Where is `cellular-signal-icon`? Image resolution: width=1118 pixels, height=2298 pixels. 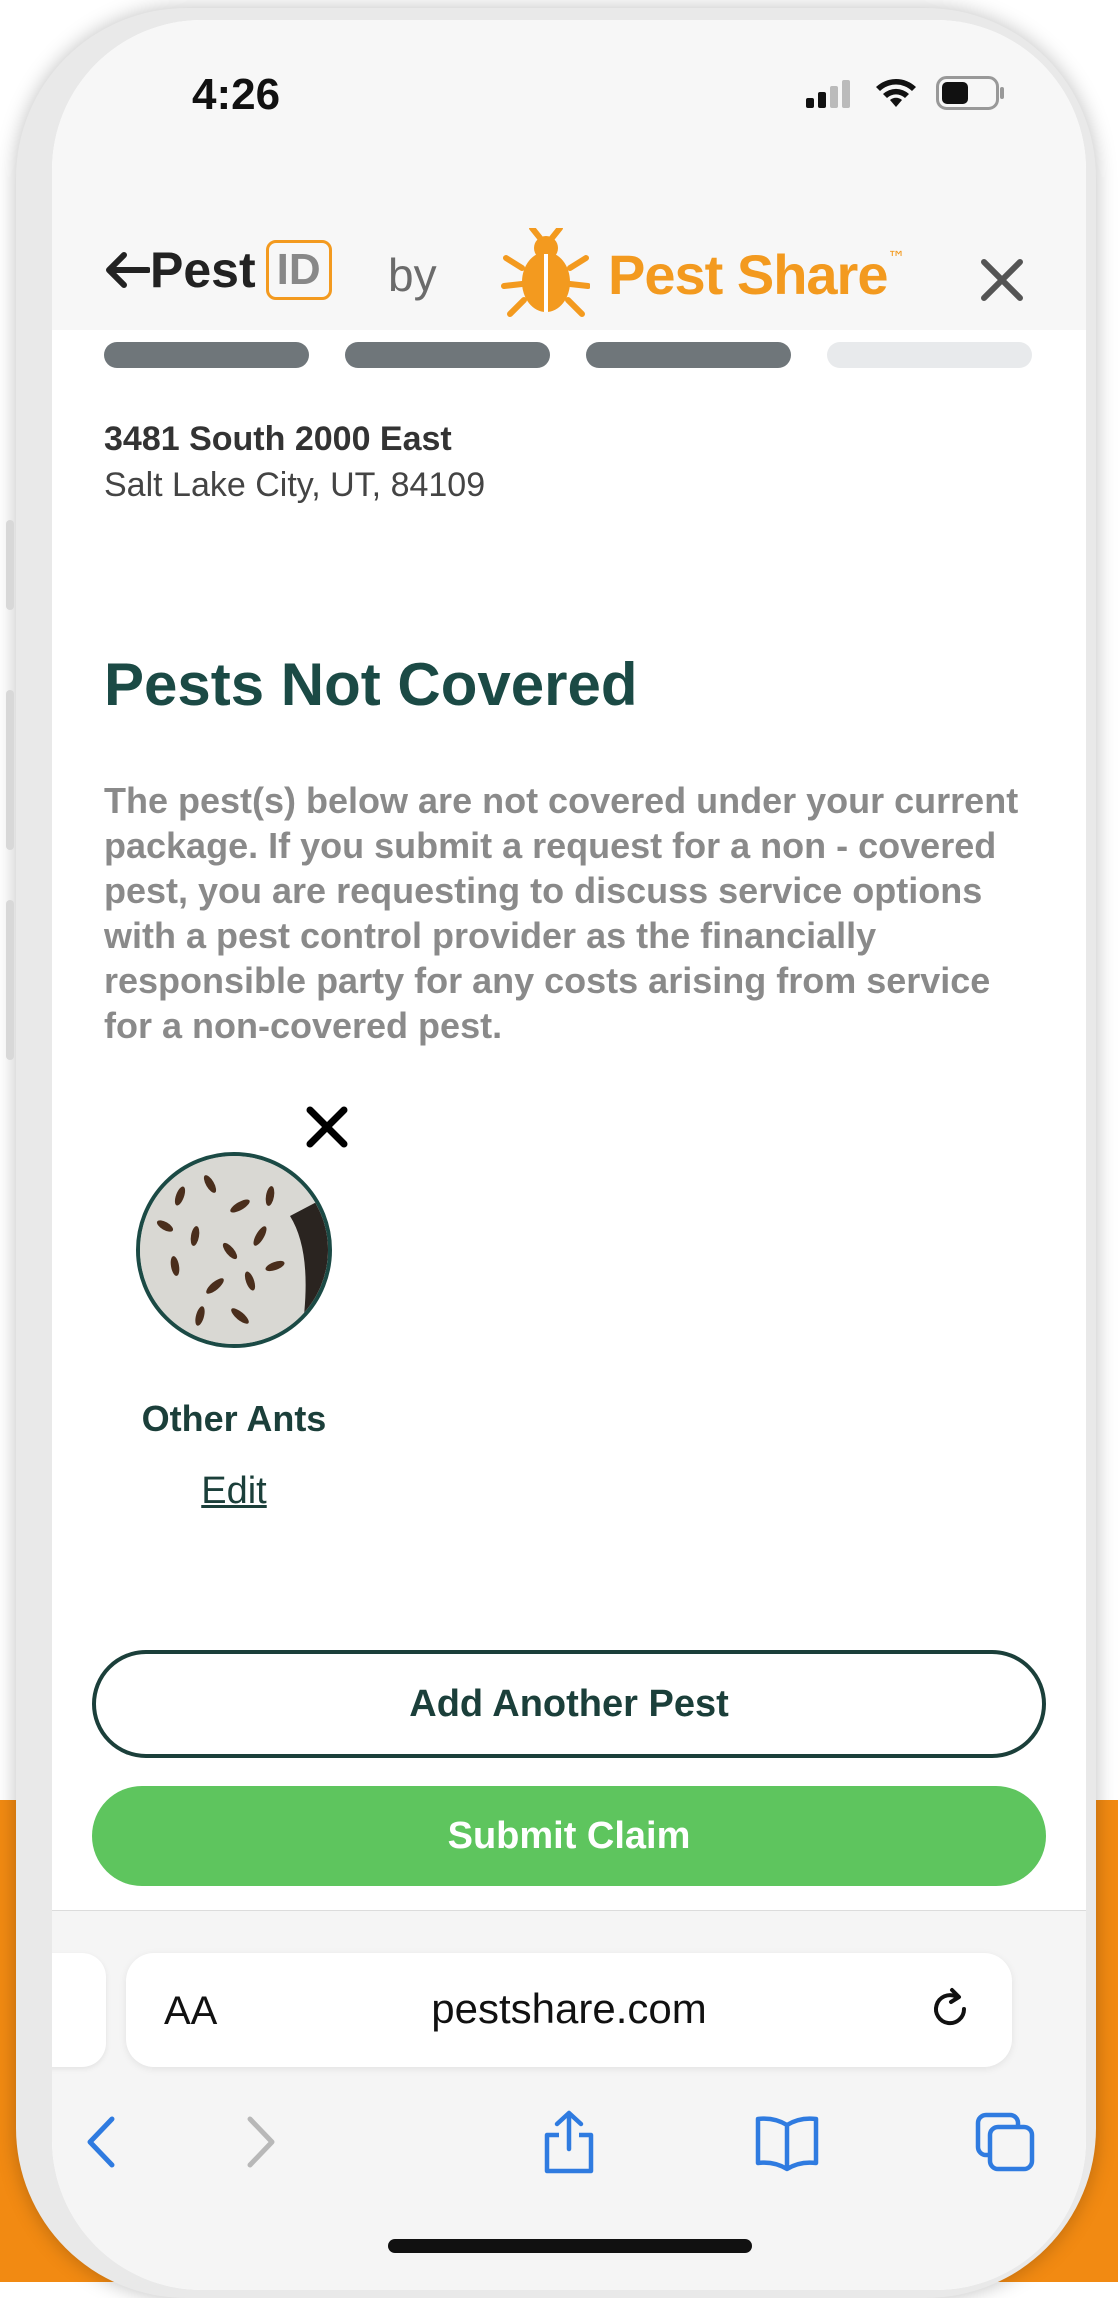
cellular-signal-icon is located at coordinates (828, 94).